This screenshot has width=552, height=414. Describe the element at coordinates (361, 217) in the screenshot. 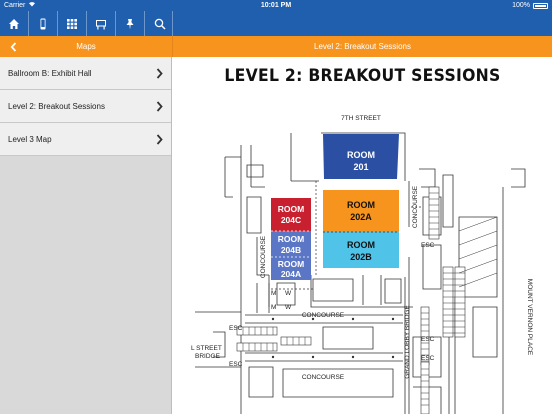

I see `room-202a-label-line2: 202A` at that location.